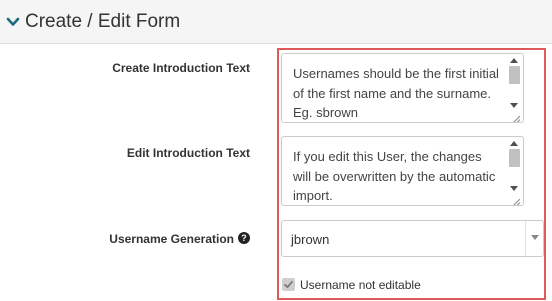 The height and width of the screenshot is (301, 552). What do you see at coordinates (412, 238) in the screenshot?
I see `username-generation-select: jbrown` at bounding box center [412, 238].